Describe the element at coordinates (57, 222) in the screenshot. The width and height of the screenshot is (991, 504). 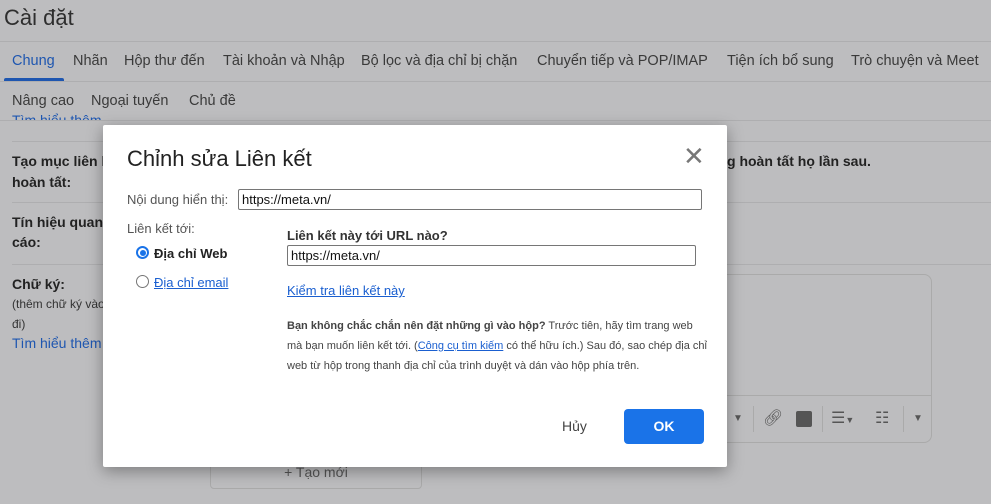
I see `setting-label: Tín hiệu quan` at that location.